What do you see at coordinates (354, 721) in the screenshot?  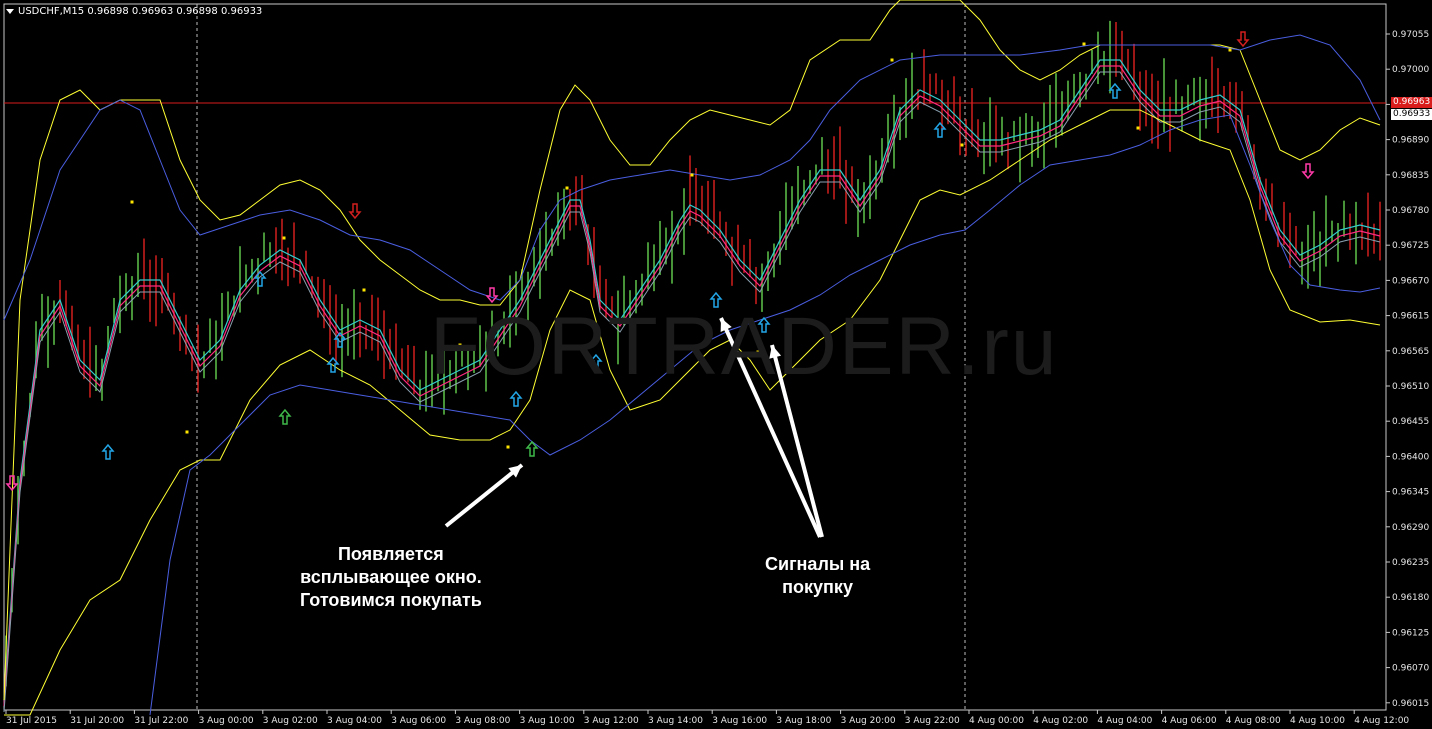 I see `time-label: 3 Aug 04:00` at bounding box center [354, 721].